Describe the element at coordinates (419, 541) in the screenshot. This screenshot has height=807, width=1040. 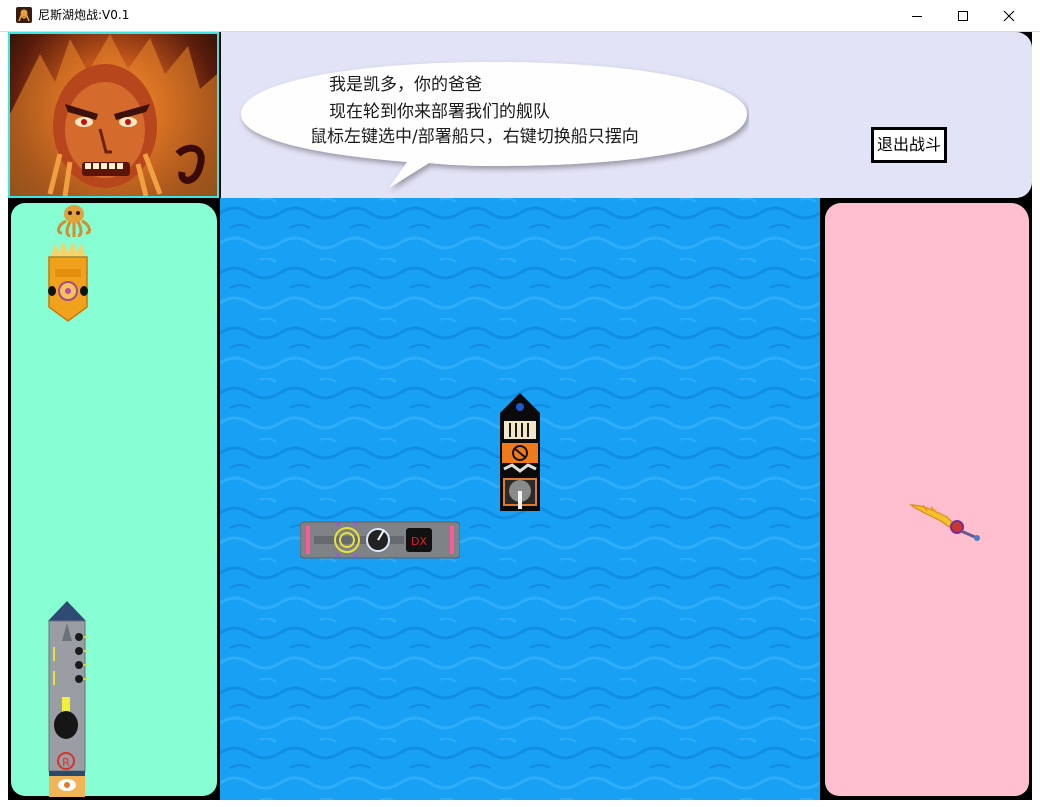
I see `svg-text: DX` at that location.